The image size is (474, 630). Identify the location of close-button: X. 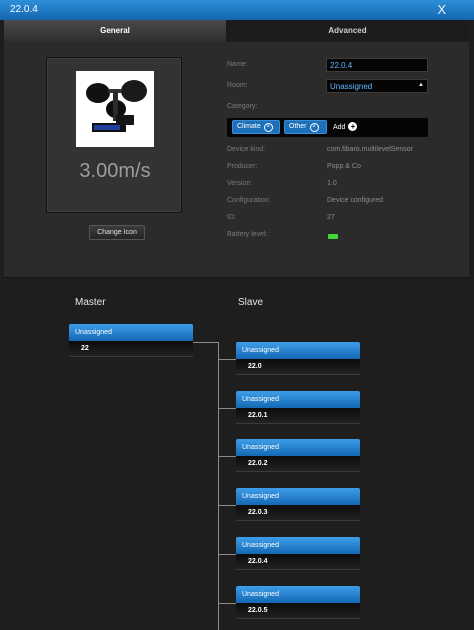
(441, 9).